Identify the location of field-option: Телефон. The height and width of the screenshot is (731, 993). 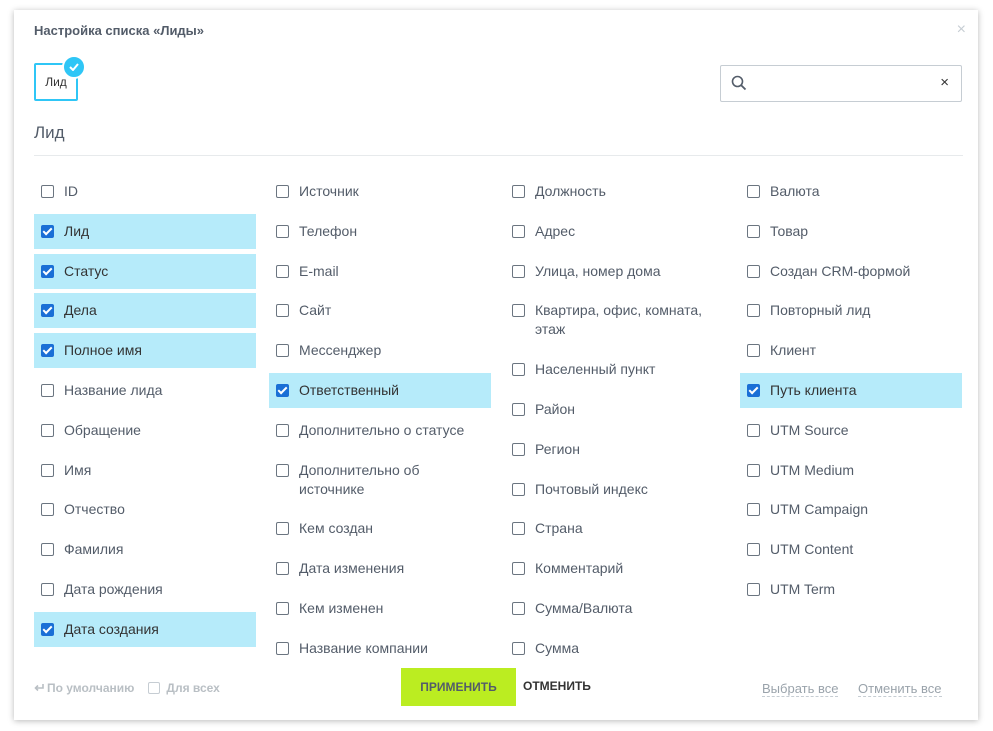
(380, 231).